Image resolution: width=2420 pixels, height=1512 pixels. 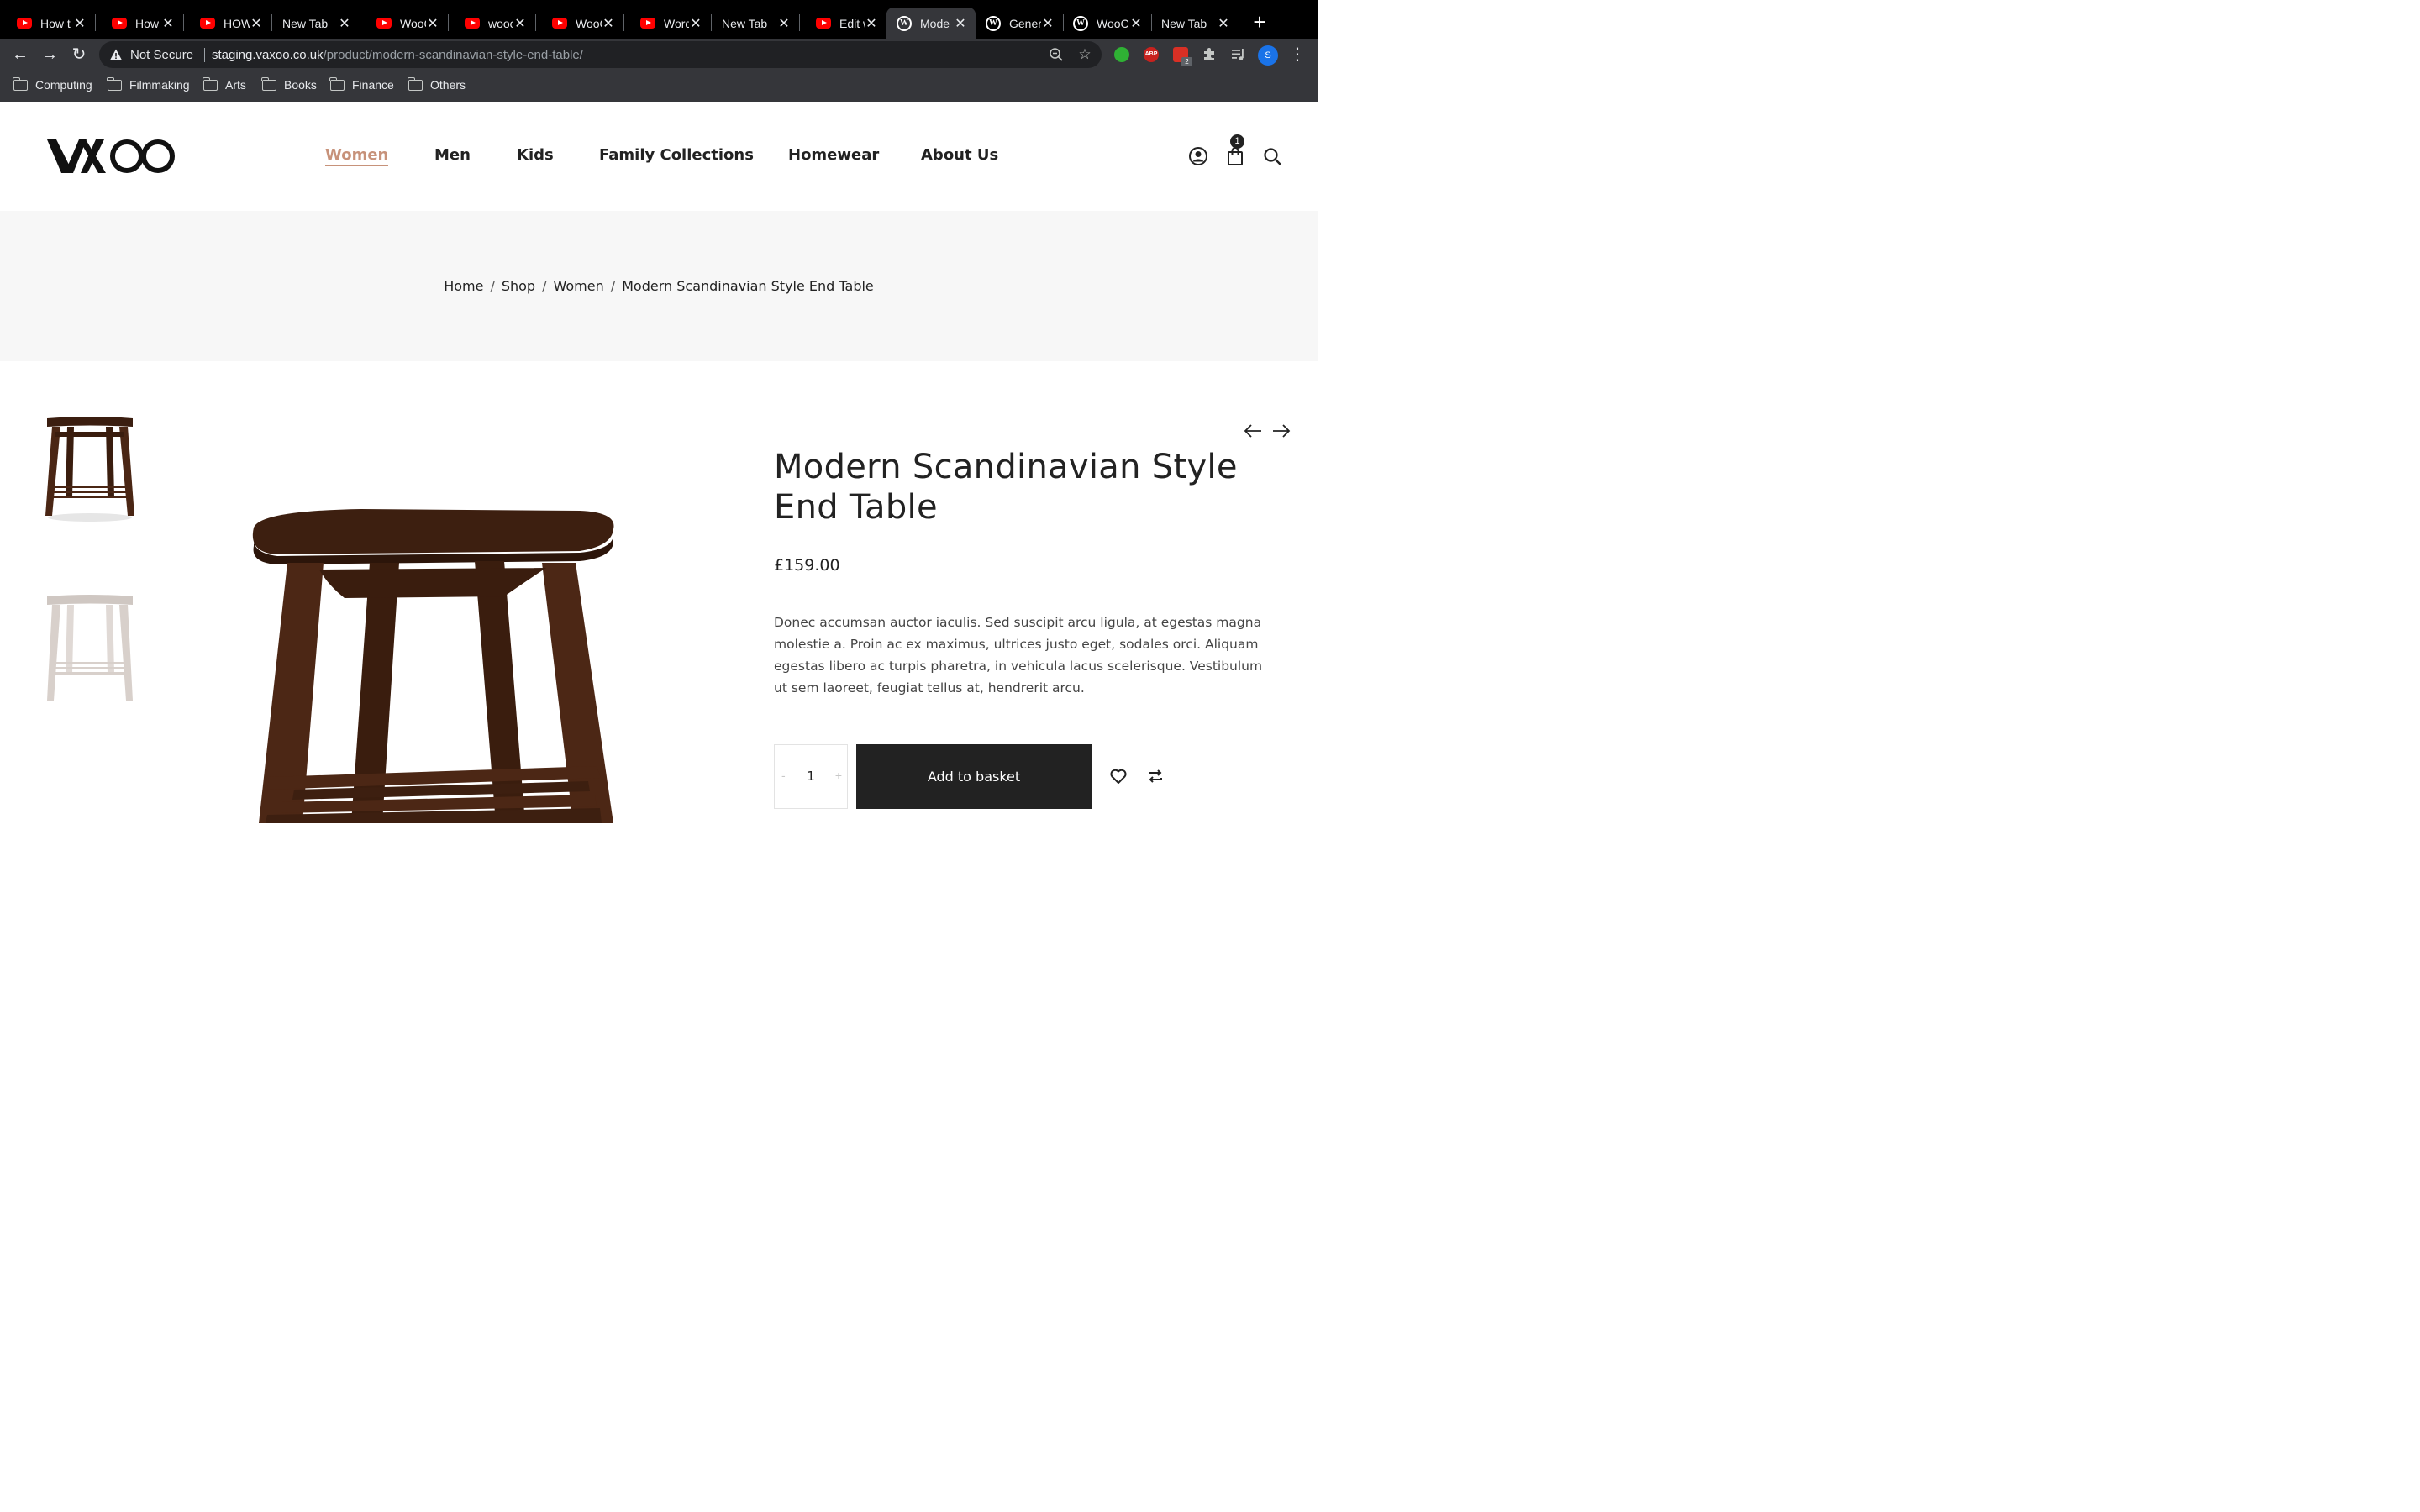 What do you see at coordinates (1184, 23) in the screenshot?
I see `tab-title: New Tab` at bounding box center [1184, 23].